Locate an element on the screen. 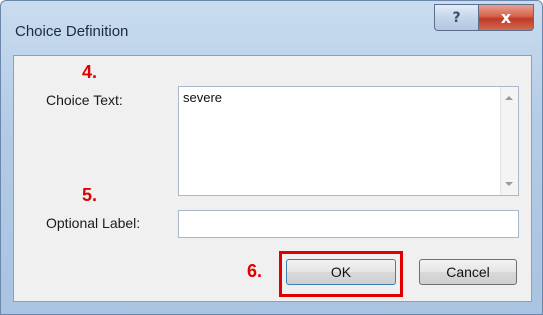 The width and height of the screenshot is (543, 315). choice-text-value: severe is located at coordinates (203, 97).